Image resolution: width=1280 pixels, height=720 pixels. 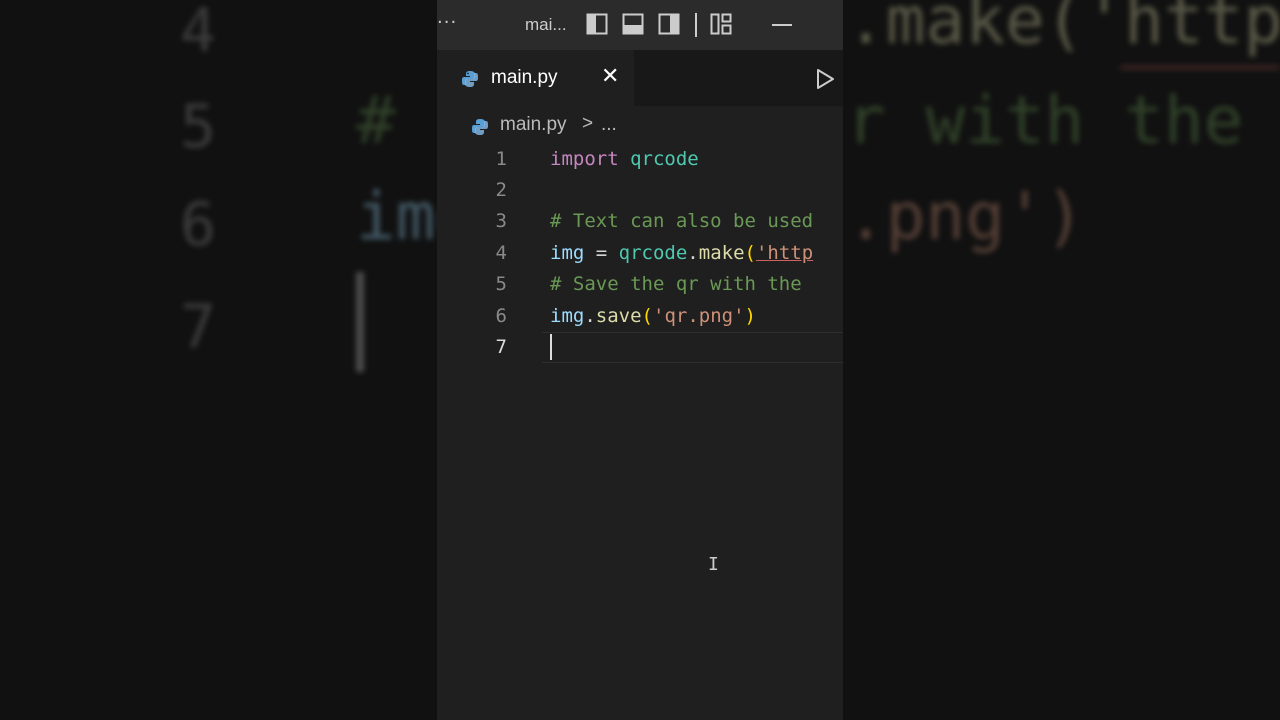 I want to click on bg-line-number: 6, so click(x=198, y=225).